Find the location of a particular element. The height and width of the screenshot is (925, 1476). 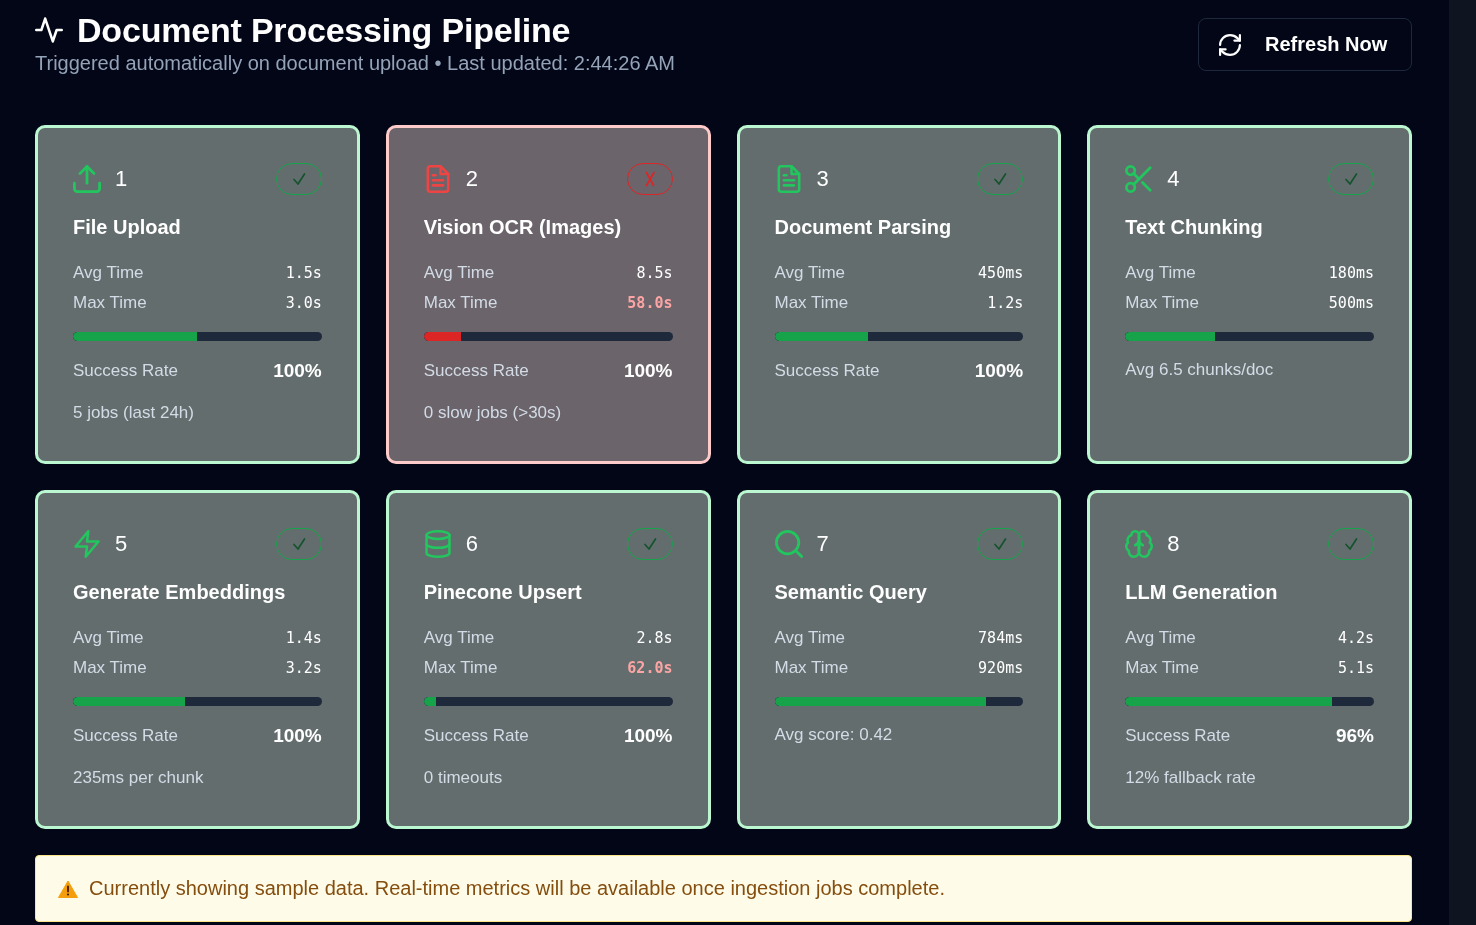

stage-title: Document Parsing is located at coordinates (863, 227).